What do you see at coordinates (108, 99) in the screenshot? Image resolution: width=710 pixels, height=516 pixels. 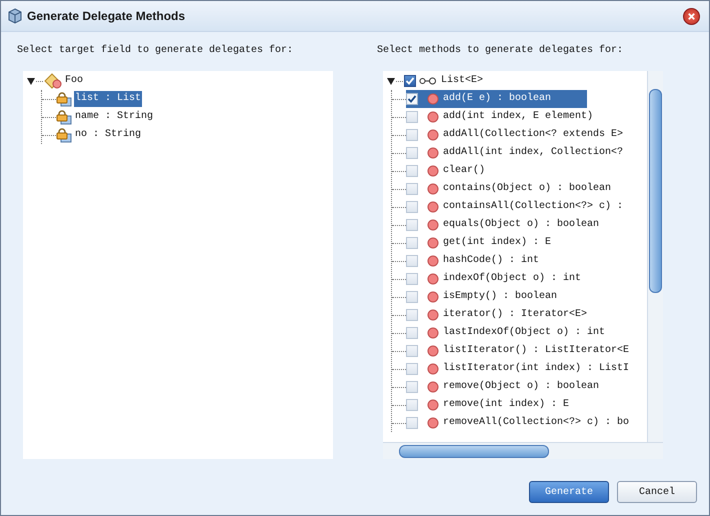 I see `tree-item: list : List` at bounding box center [108, 99].